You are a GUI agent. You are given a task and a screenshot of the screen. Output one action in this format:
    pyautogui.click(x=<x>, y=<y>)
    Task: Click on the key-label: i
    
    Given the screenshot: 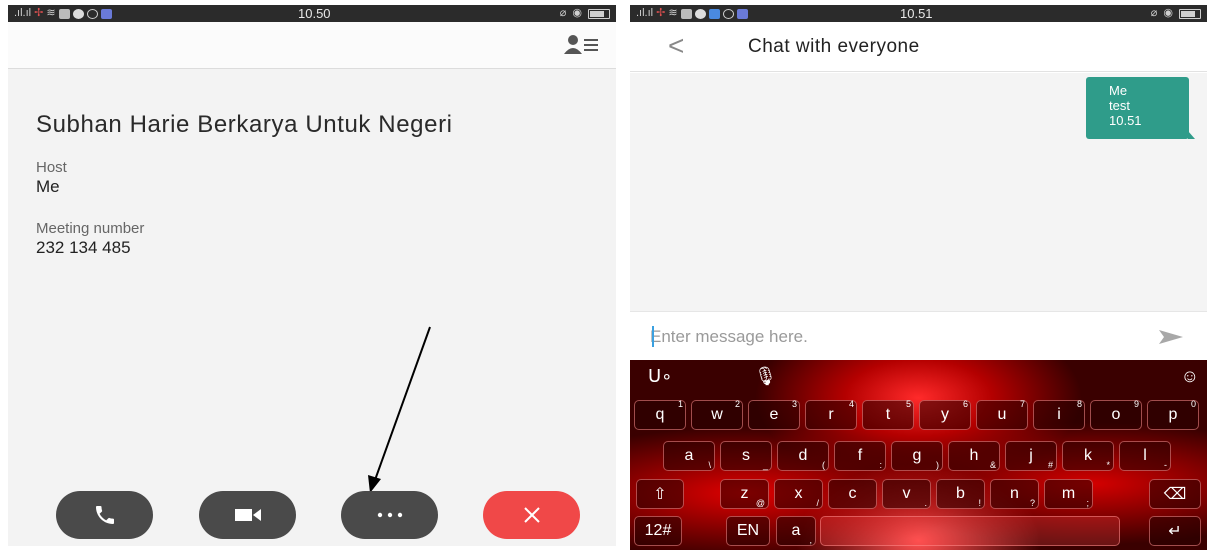 What is the action you would take?
    pyautogui.click(x=1059, y=414)
    